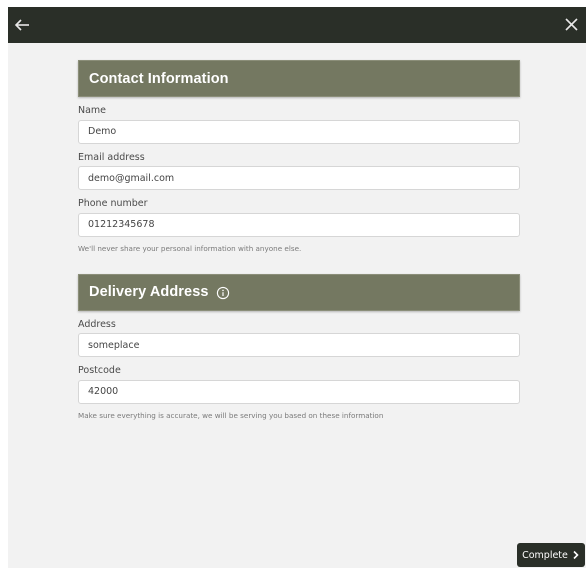 The height and width of the screenshot is (568, 586). Describe the element at coordinates (299, 224) in the screenshot. I see `phone-input` at that location.